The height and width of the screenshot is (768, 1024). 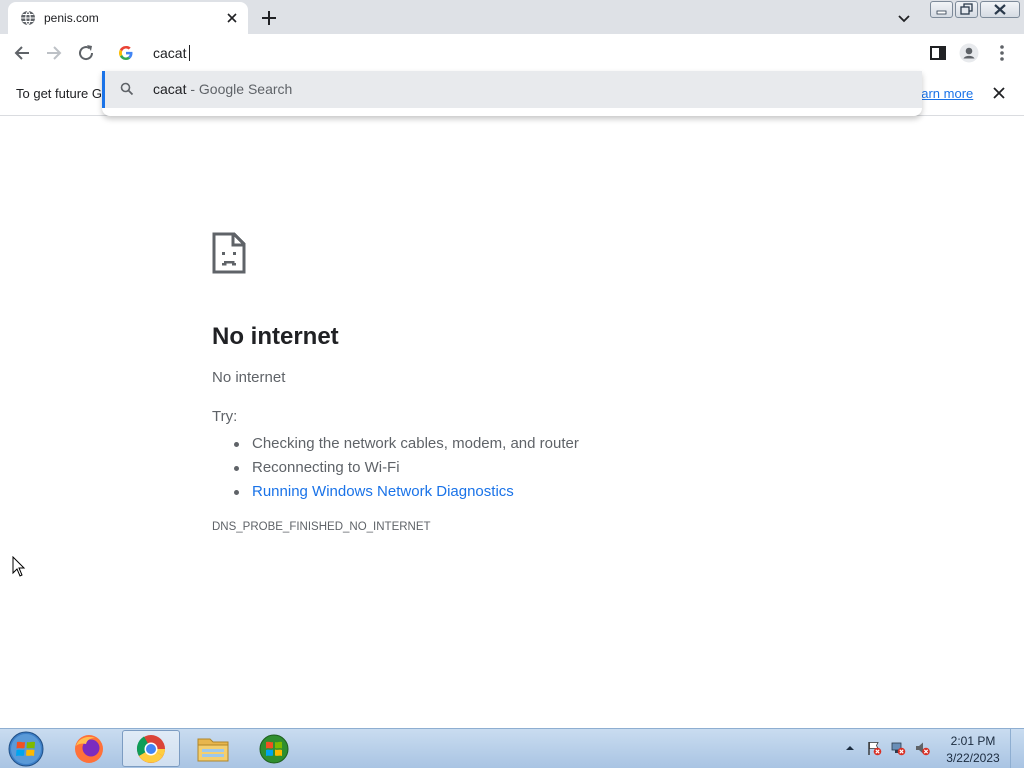 What do you see at coordinates (127, 89) in the screenshot?
I see `search-icon` at bounding box center [127, 89].